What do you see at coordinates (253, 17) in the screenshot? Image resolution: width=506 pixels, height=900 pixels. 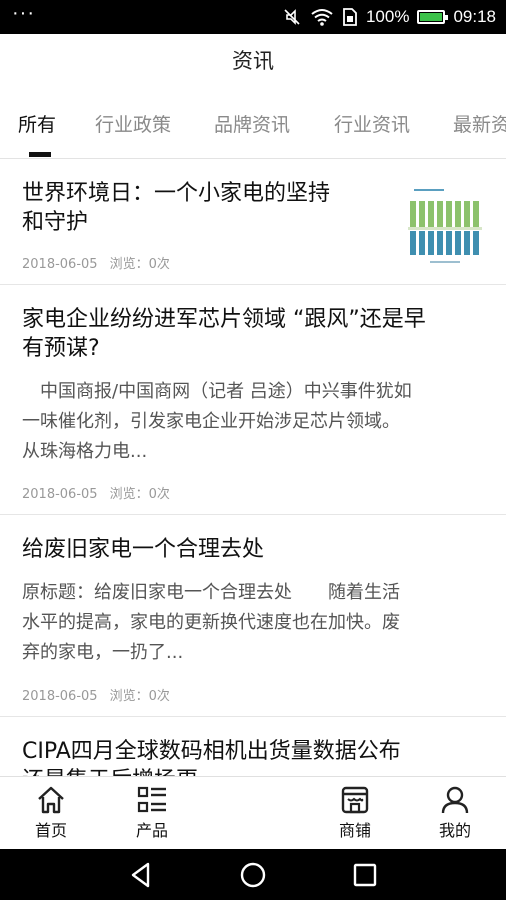 I see `status-bar: ··· 100% 09:18` at bounding box center [253, 17].